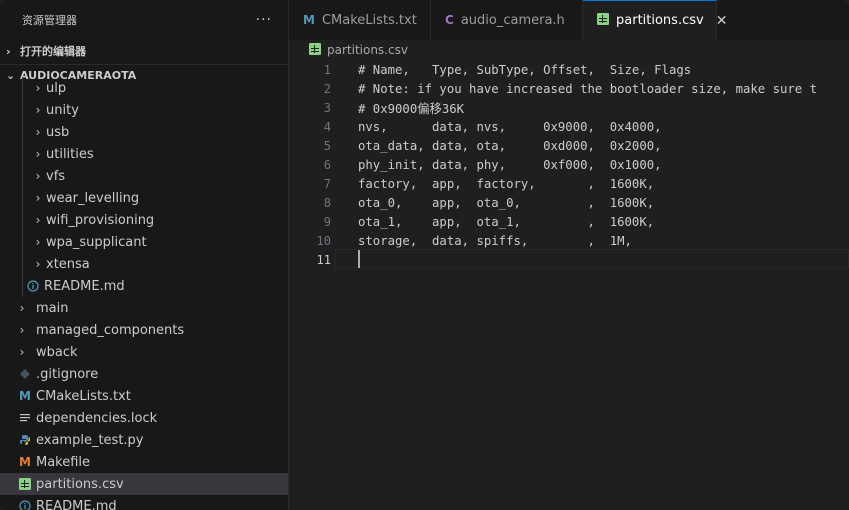 Image resolution: width=849 pixels, height=510 pixels. What do you see at coordinates (110, 330) in the screenshot?
I see `tree-item-label: managed_components` at bounding box center [110, 330].